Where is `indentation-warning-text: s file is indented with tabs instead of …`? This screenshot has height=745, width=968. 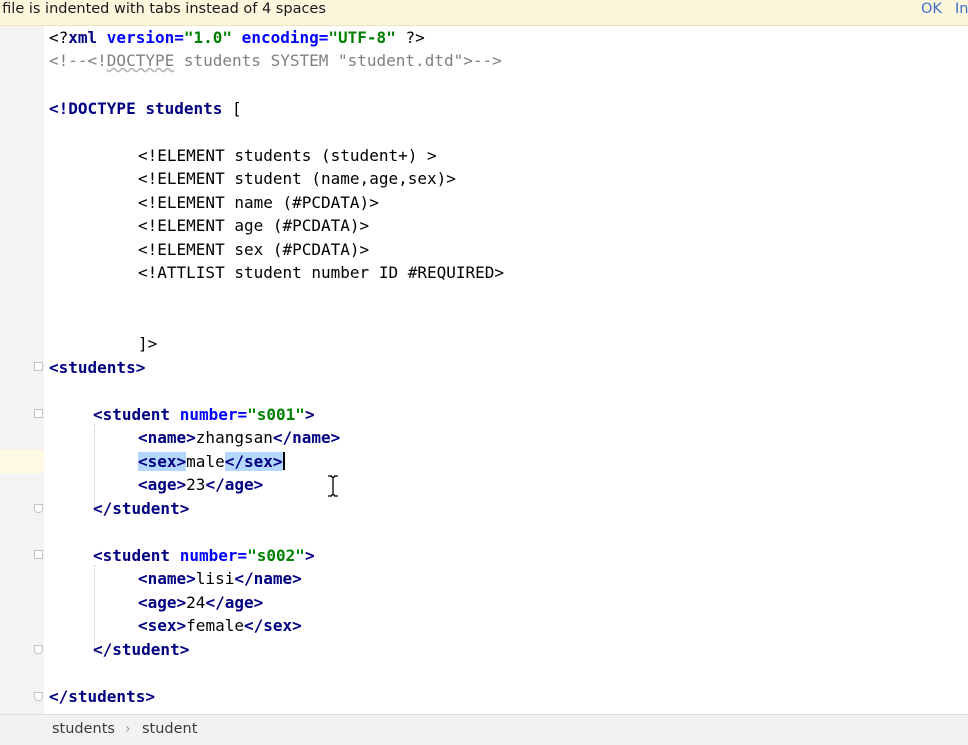 indentation-warning-text: s file is indented with tabs instead of … is located at coordinates (163, 9).